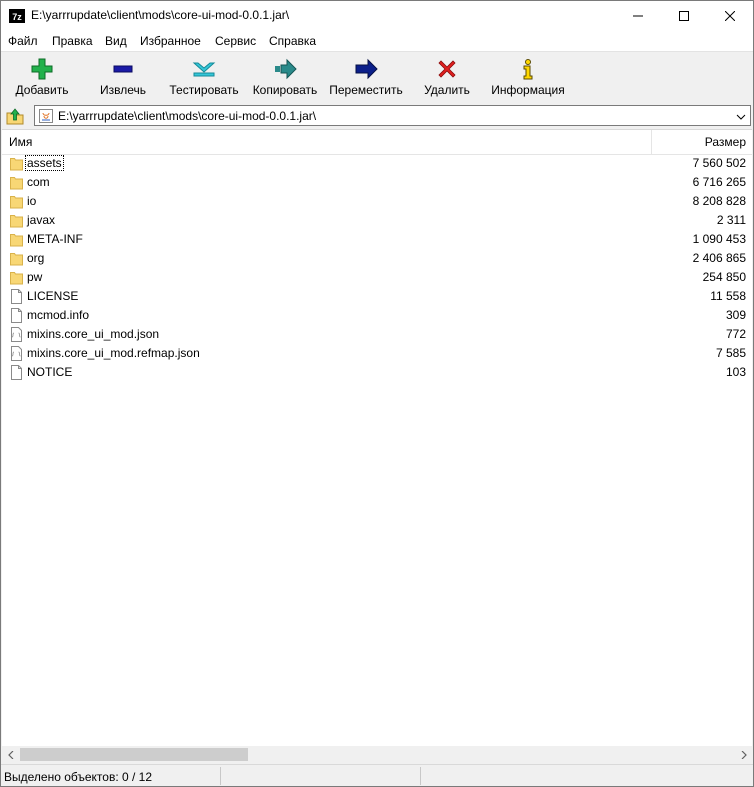 The width and height of the screenshot is (754, 787). I want to click on close-icon, so click(730, 16).